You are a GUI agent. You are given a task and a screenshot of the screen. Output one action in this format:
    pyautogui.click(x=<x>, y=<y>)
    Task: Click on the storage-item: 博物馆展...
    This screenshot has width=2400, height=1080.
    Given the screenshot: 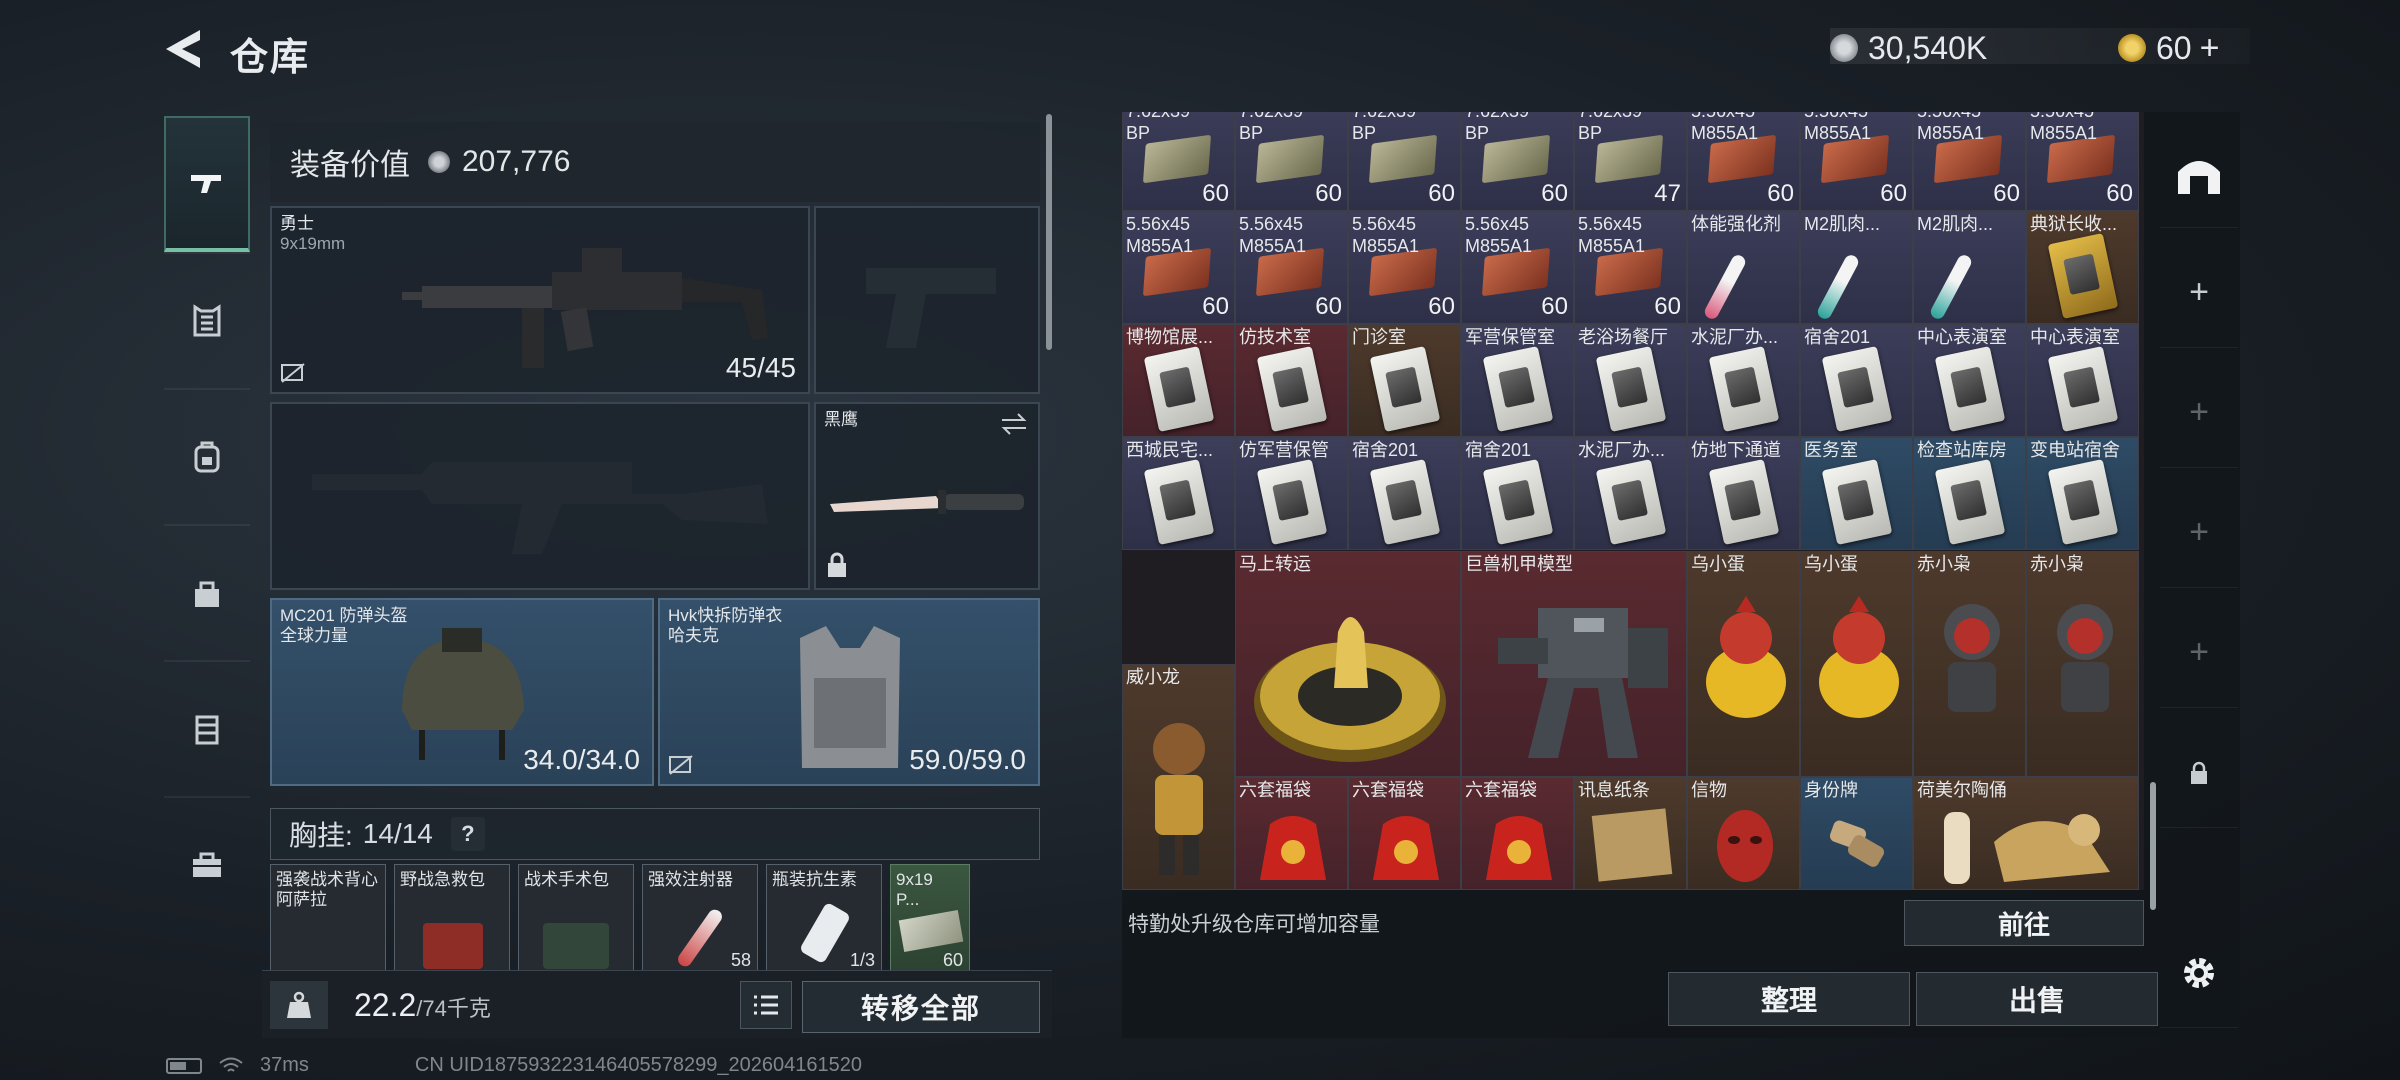 What is the action you would take?
    pyautogui.click(x=1178, y=380)
    